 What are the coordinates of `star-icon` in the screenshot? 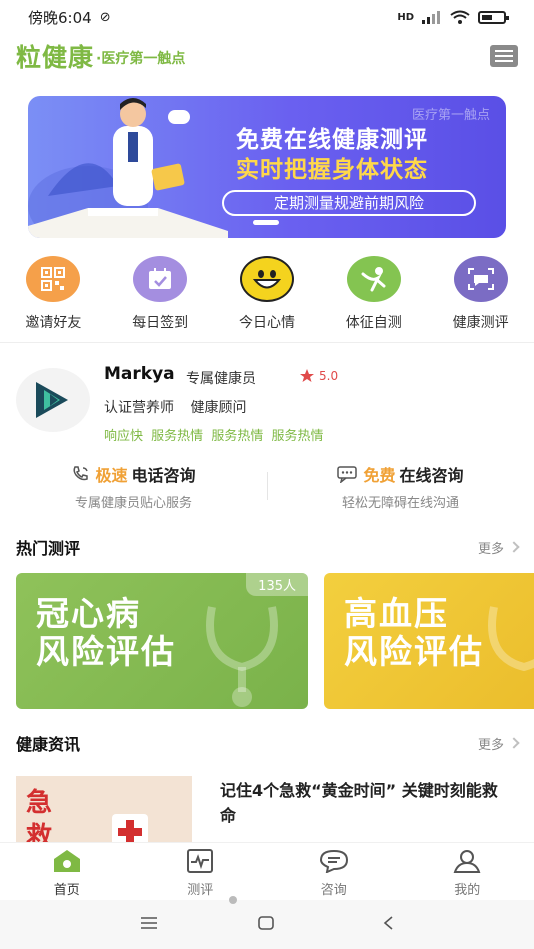 It's located at (307, 375).